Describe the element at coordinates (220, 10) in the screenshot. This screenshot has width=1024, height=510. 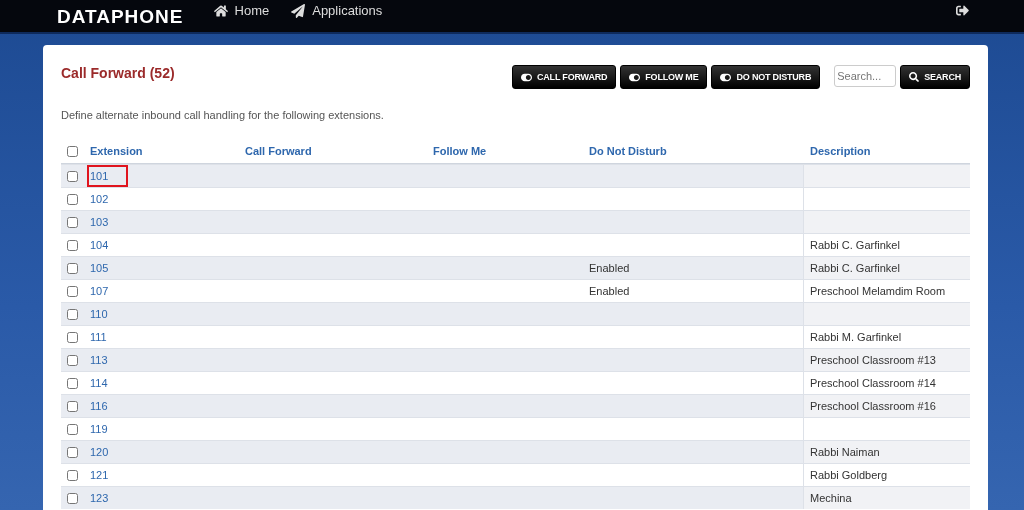
I see `home-icon` at that location.